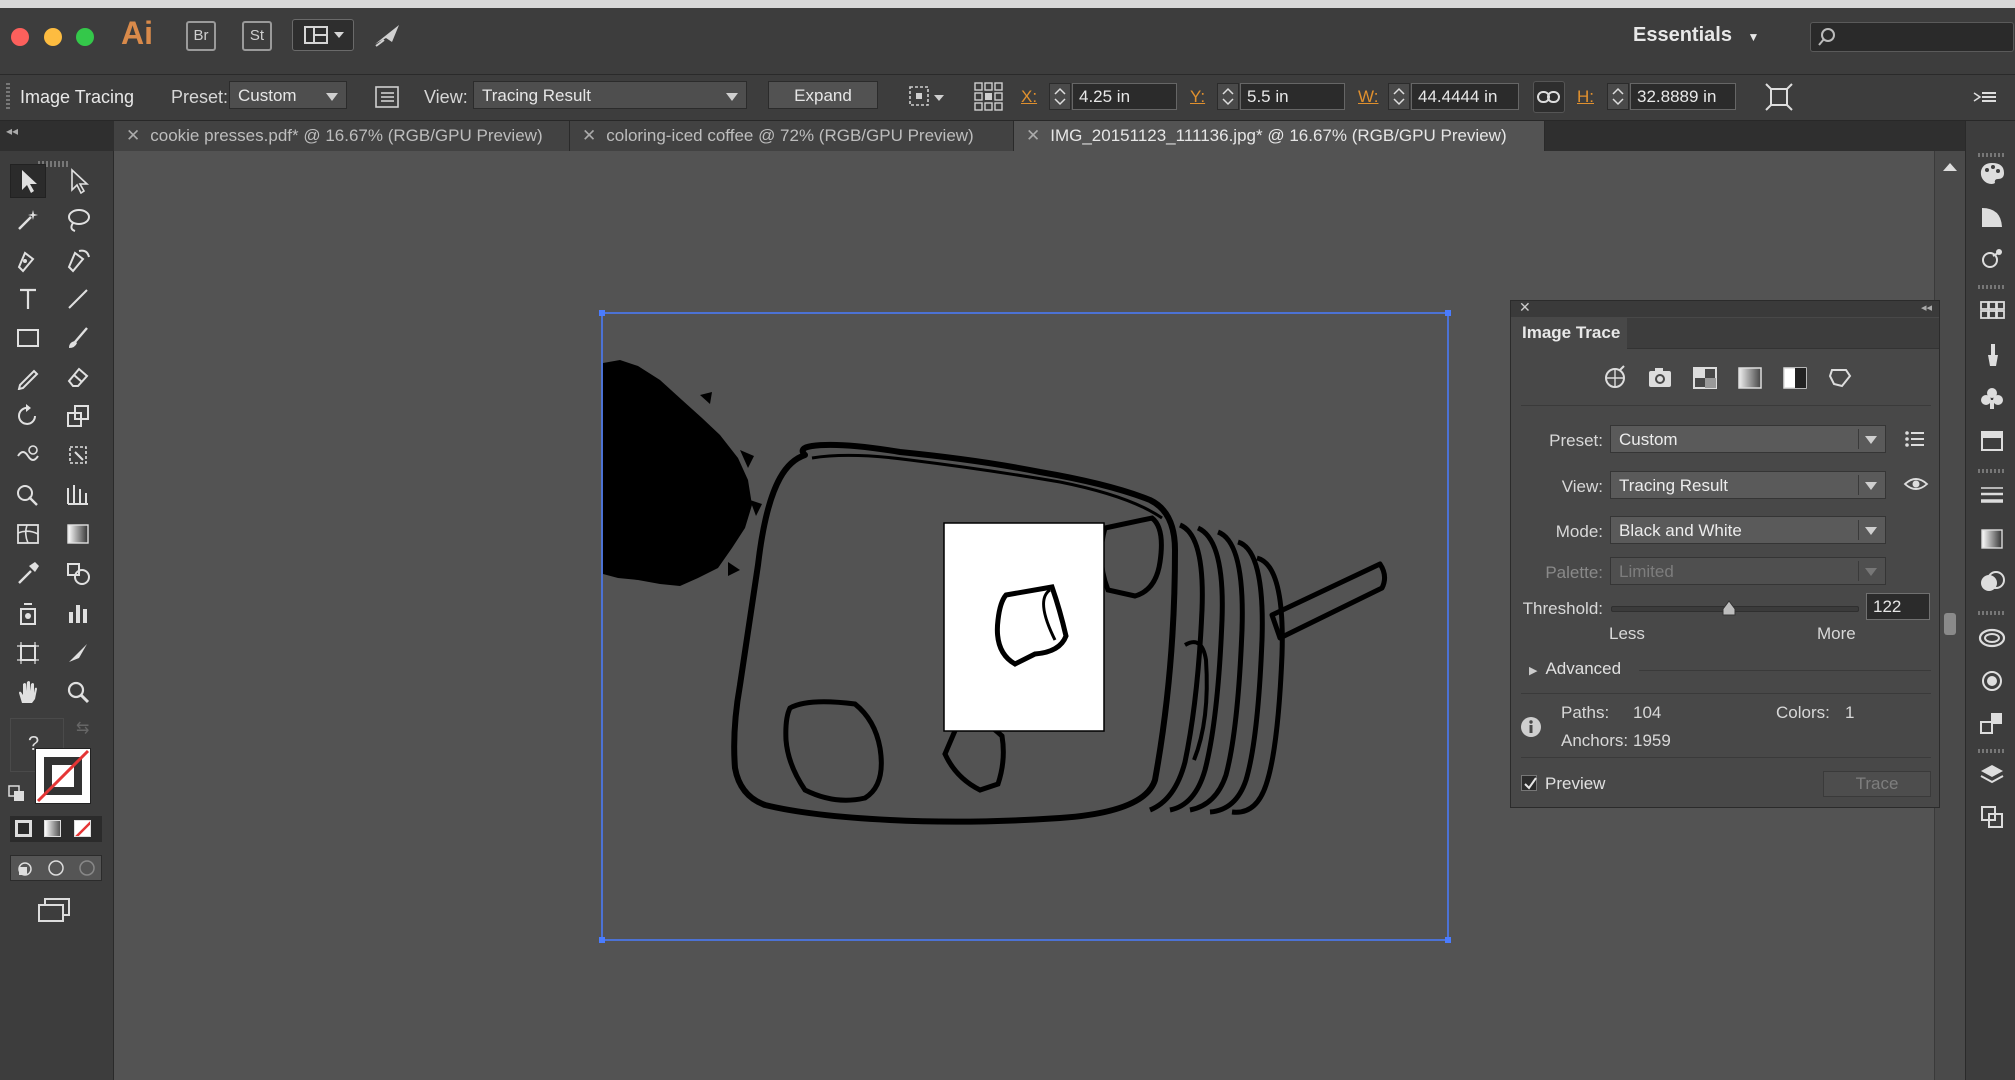 This screenshot has width=2015, height=1080. What do you see at coordinates (1748, 530) in the screenshot?
I see `mode-dropdown: Black and White` at bounding box center [1748, 530].